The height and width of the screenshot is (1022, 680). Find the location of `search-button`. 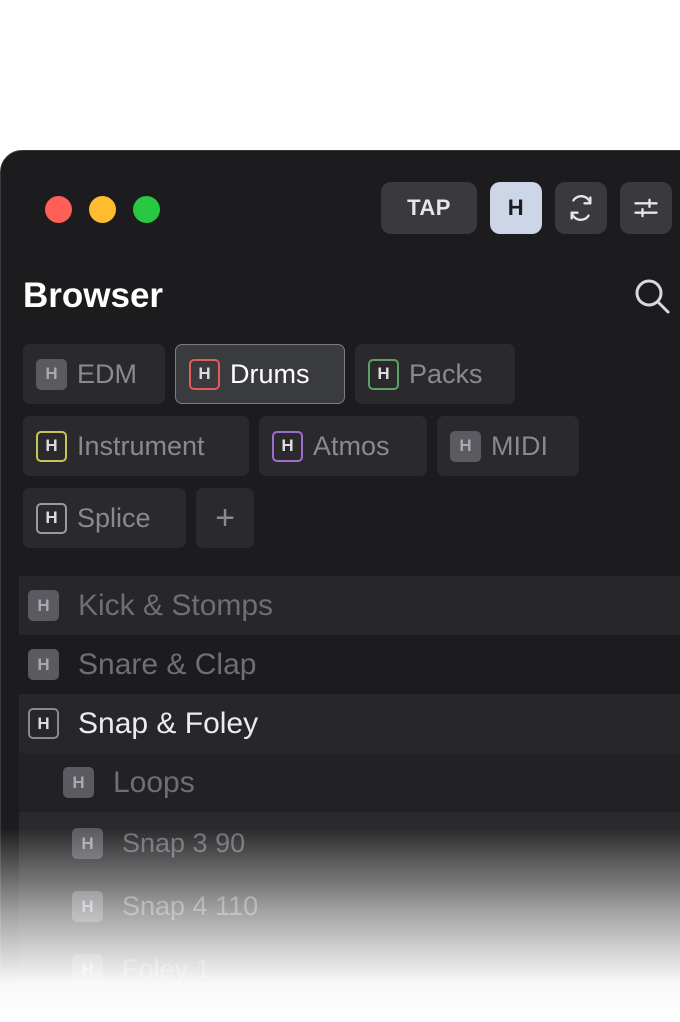

search-button is located at coordinates (652, 296).